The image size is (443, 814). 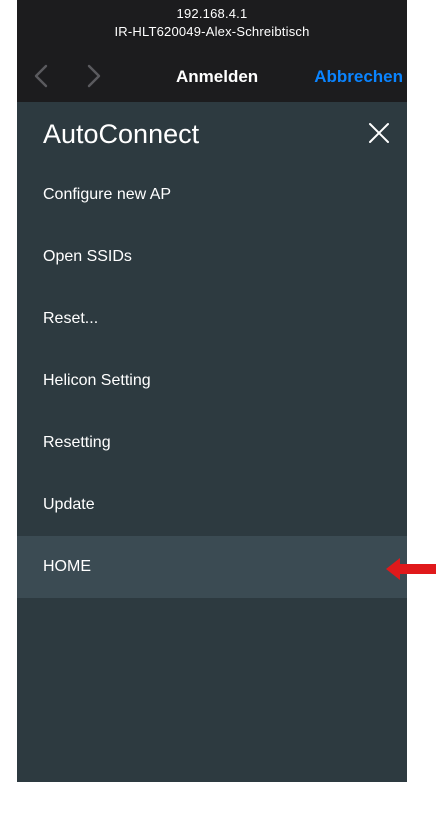 I want to click on menu-item-configure-new-ap: Configure new AP, so click(x=212, y=195).